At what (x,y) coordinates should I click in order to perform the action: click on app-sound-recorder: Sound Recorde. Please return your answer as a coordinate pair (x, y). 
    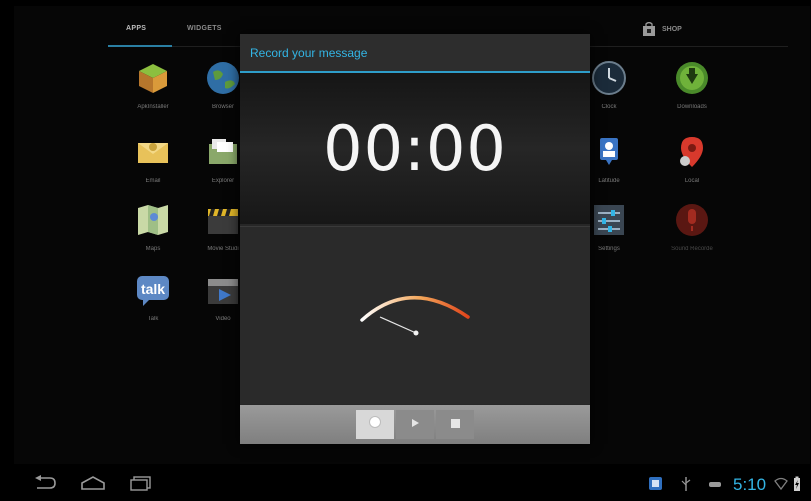
    Looking at the image, I should click on (692, 227).